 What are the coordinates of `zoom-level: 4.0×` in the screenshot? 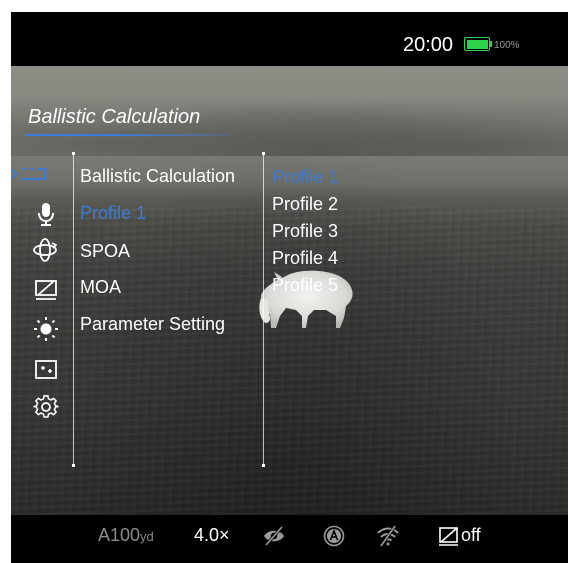 It's located at (212, 535).